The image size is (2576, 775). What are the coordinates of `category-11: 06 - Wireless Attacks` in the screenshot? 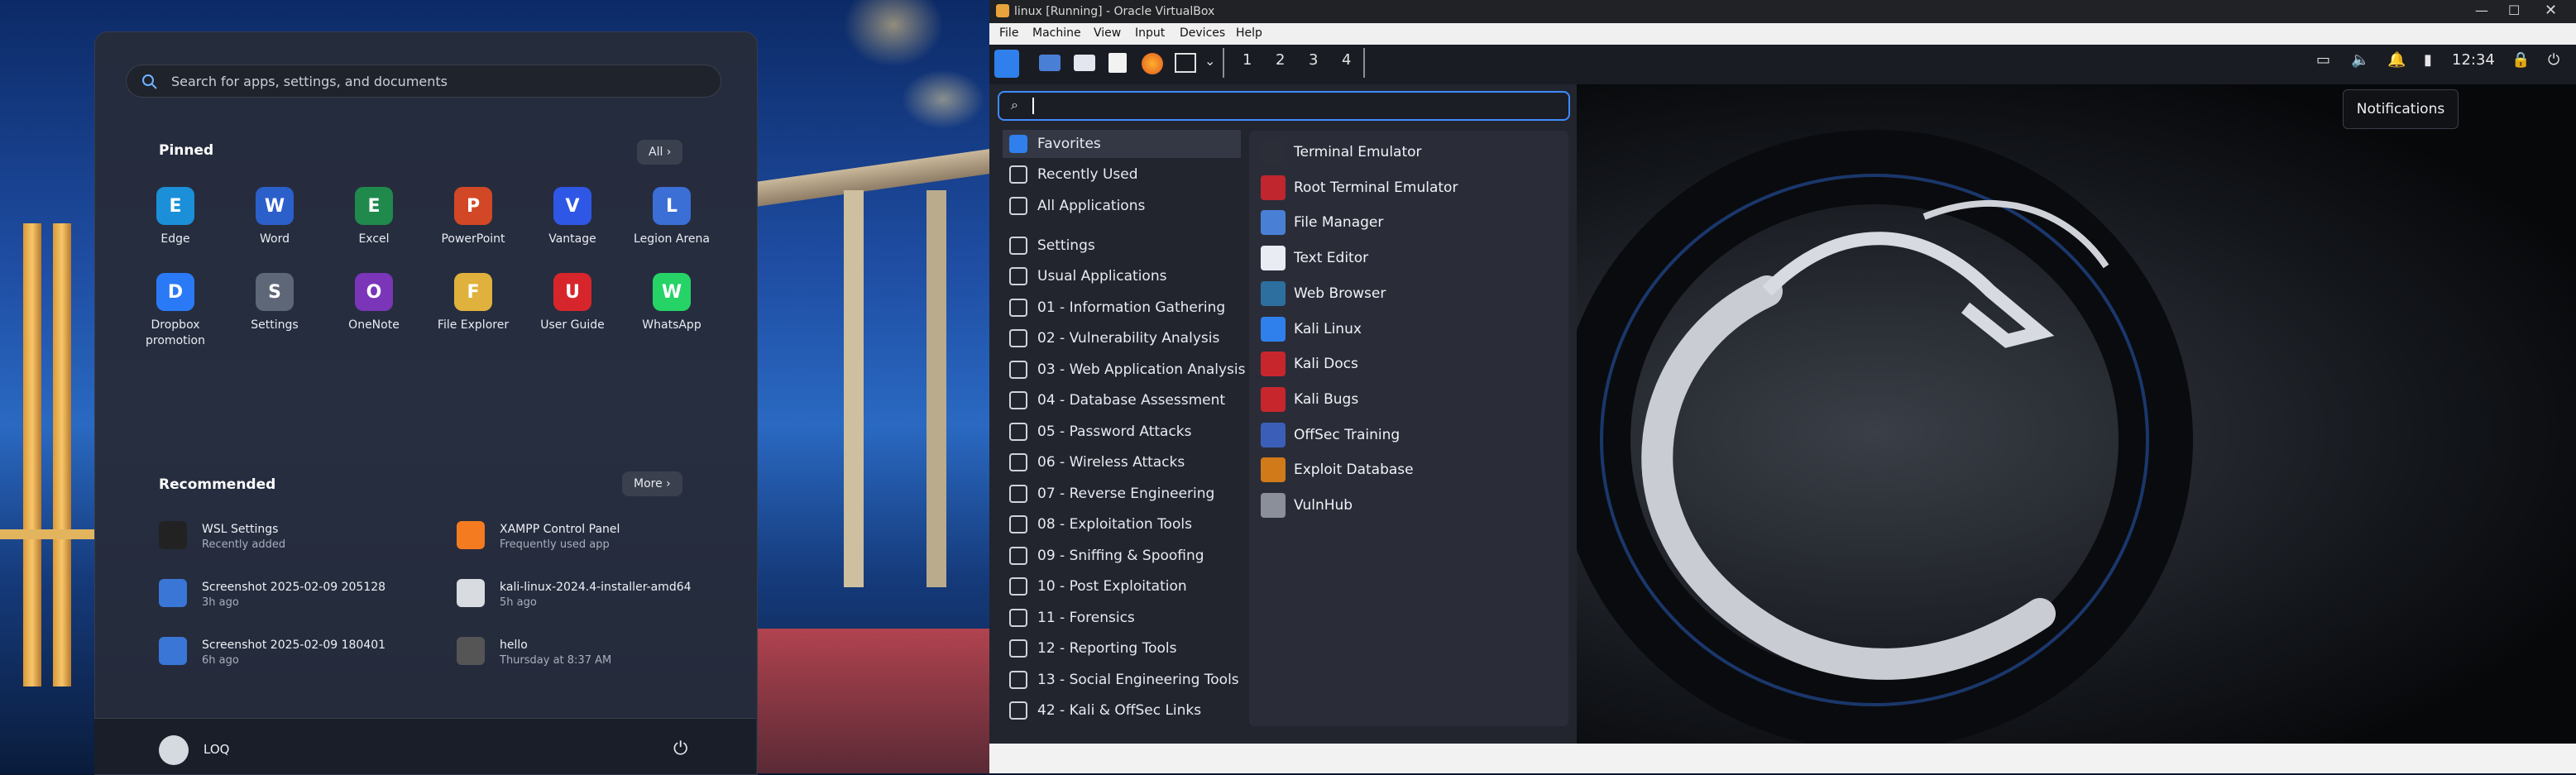 It's located at (1097, 462).